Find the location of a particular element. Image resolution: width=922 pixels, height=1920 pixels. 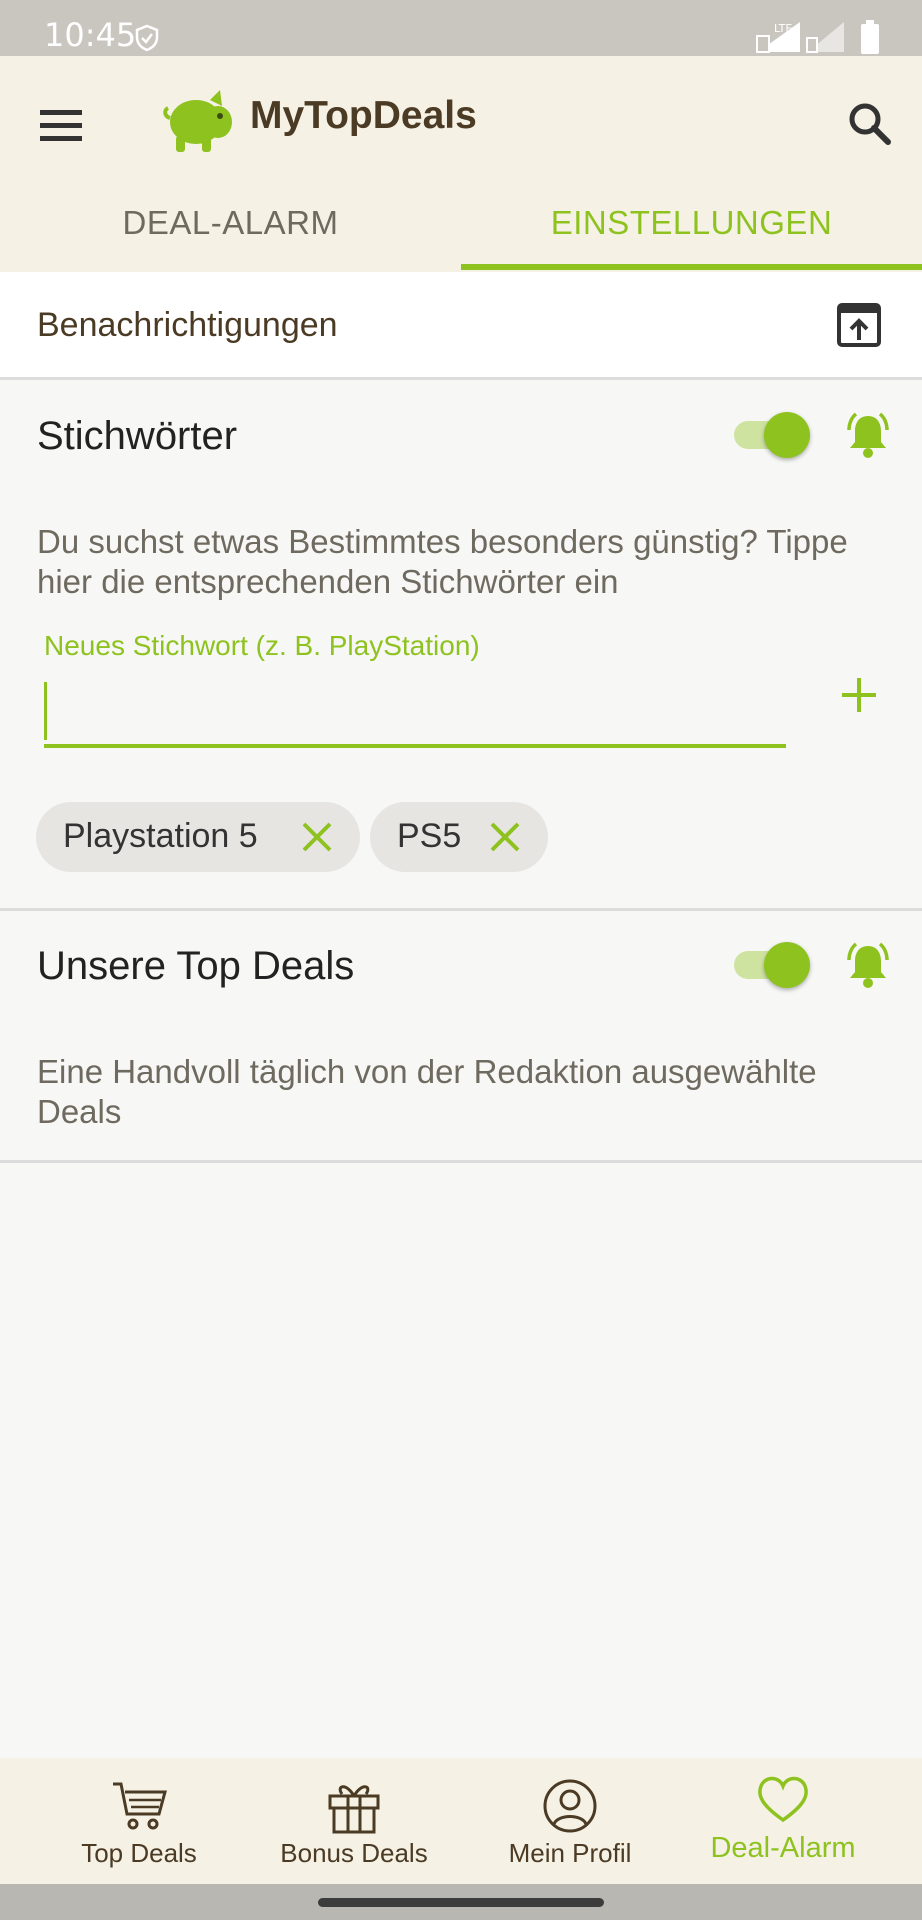

keyword-chip: Playstation 5 is located at coordinates (198, 837).